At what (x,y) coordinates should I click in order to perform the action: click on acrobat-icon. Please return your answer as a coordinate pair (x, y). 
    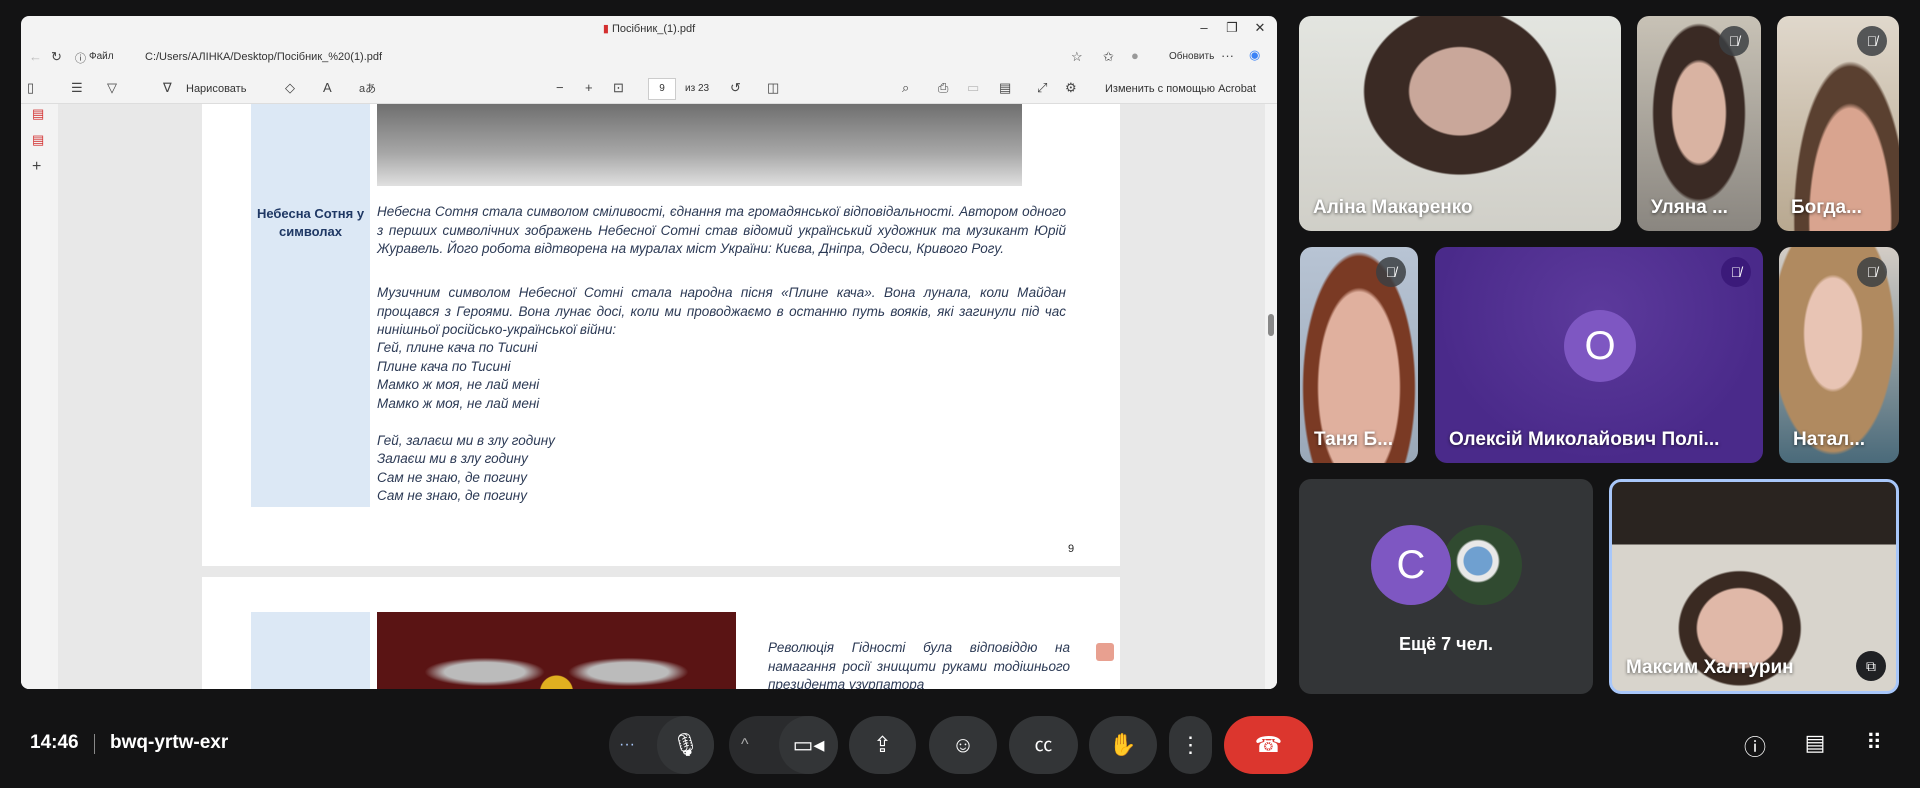
    Looking at the image, I should click on (1105, 652).